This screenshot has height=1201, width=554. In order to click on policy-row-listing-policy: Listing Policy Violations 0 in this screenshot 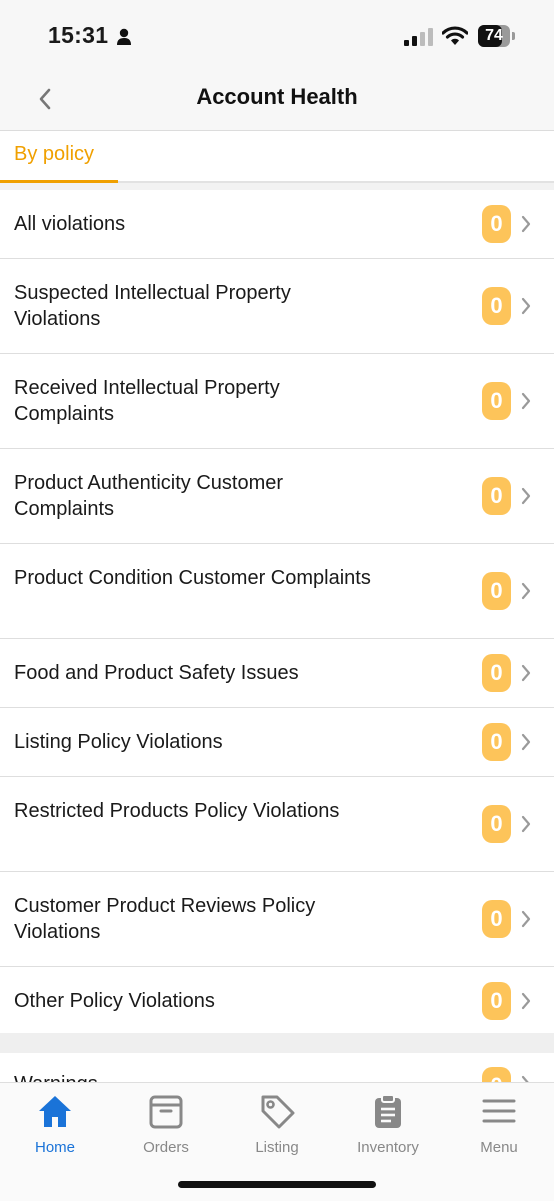, I will do `click(277, 742)`.